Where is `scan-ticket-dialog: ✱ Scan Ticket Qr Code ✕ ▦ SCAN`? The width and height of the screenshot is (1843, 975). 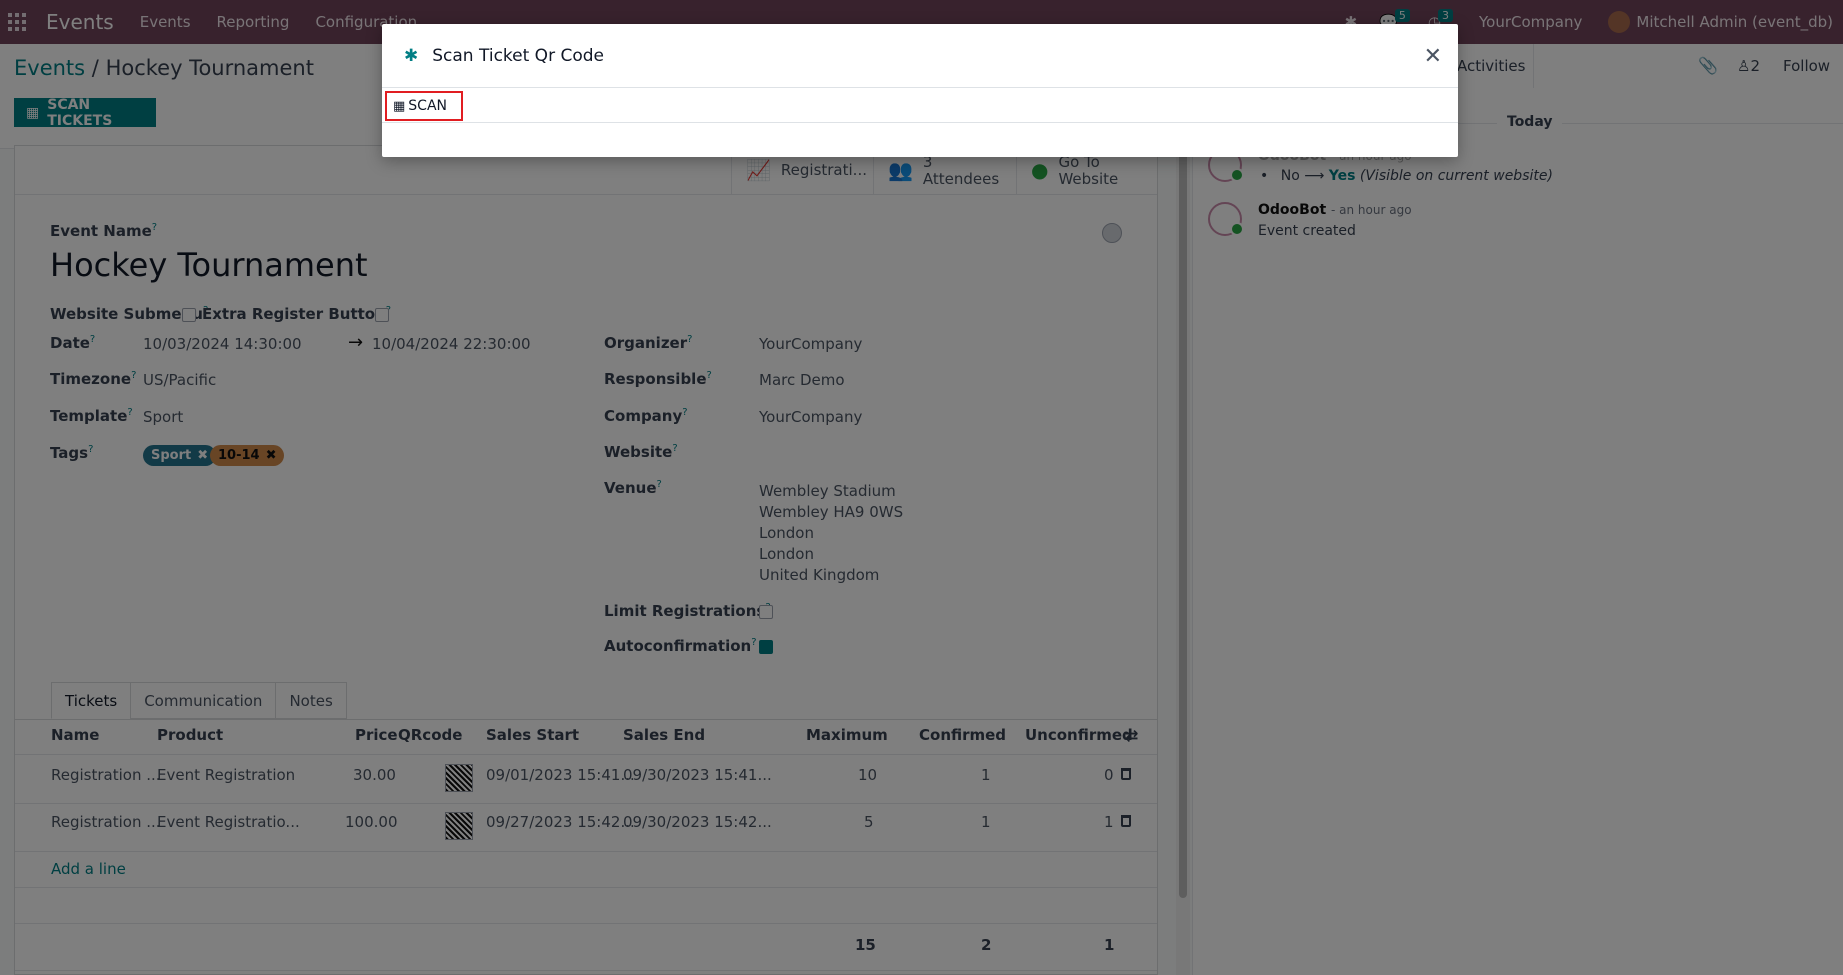
scan-ticket-dialog: ✱ Scan Ticket Qr Code ✕ ▦ SCAN is located at coordinates (920, 90).